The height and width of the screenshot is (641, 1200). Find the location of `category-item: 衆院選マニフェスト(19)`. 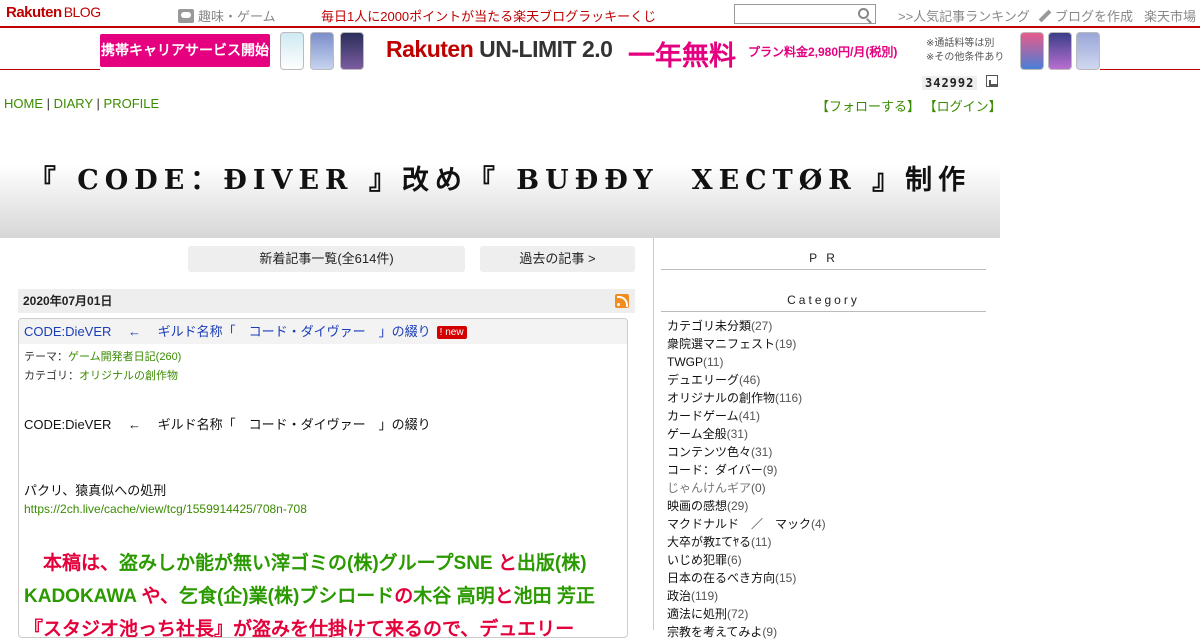

category-item: 衆院選マニフェスト(19) is located at coordinates (746, 344).